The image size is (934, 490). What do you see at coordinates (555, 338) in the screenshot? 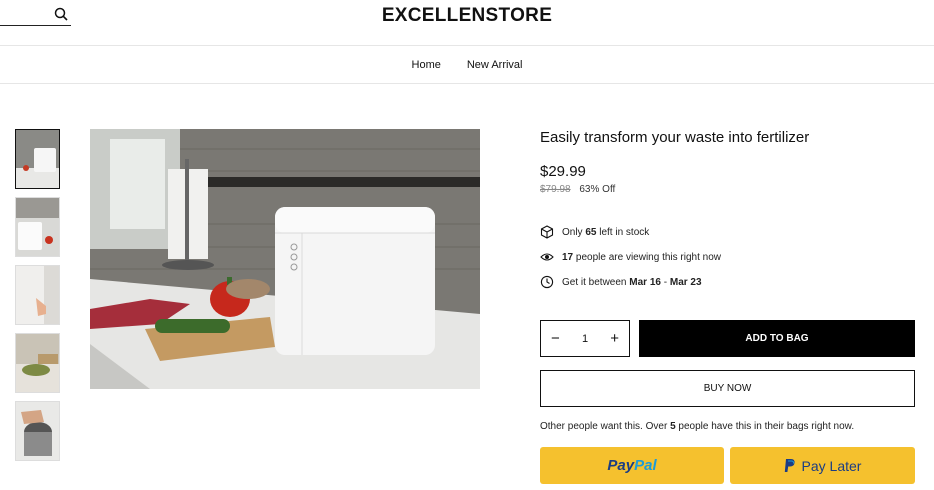
I see `quantity-decrease-button: −` at bounding box center [555, 338].